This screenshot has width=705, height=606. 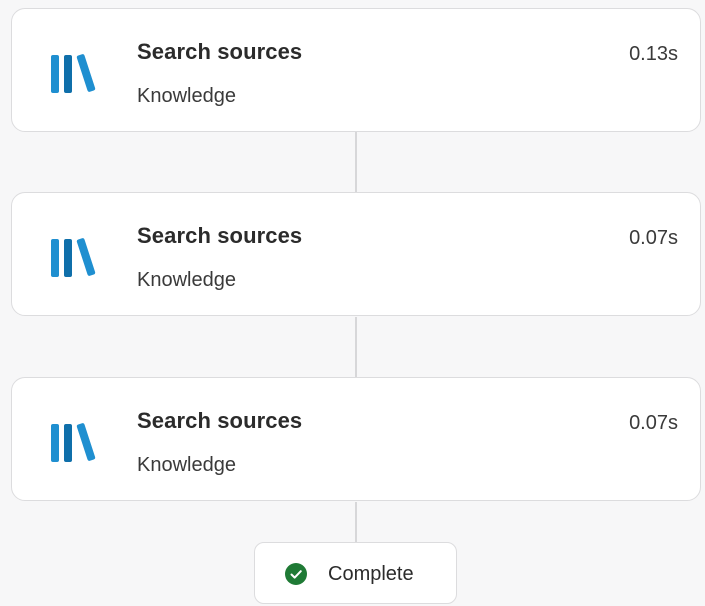 What do you see at coordinates (653, 54) in the screenshot?
I see `step-duration: 0.13s` at bounding box center [653, 54].